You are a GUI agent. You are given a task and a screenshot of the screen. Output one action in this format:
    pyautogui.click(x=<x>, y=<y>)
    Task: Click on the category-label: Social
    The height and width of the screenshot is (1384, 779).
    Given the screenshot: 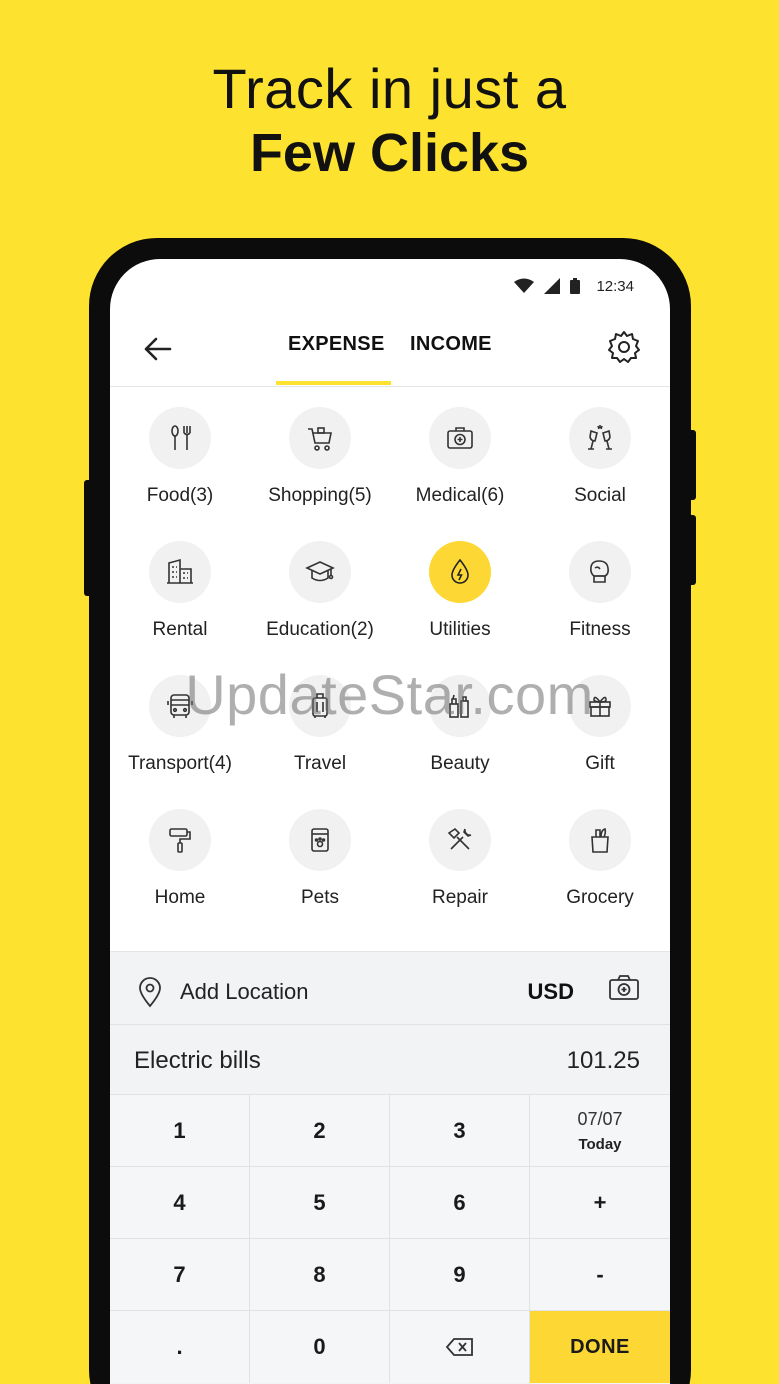 What is the action you would take?
    pyautogui.click(x=600, y=495)
    